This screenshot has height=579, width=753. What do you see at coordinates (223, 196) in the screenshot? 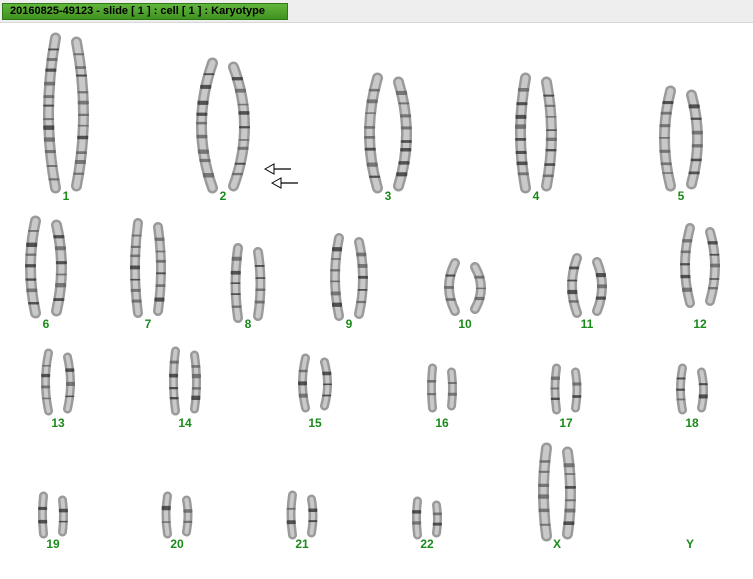
I see `chromosome-label-2: 2` at bounding box center [223, 196].